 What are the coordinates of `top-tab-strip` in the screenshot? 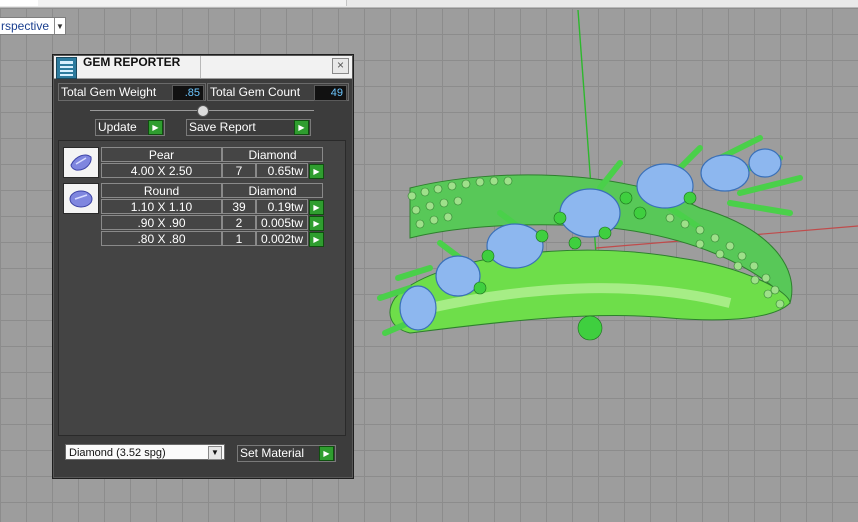 It's located at (429, 4).